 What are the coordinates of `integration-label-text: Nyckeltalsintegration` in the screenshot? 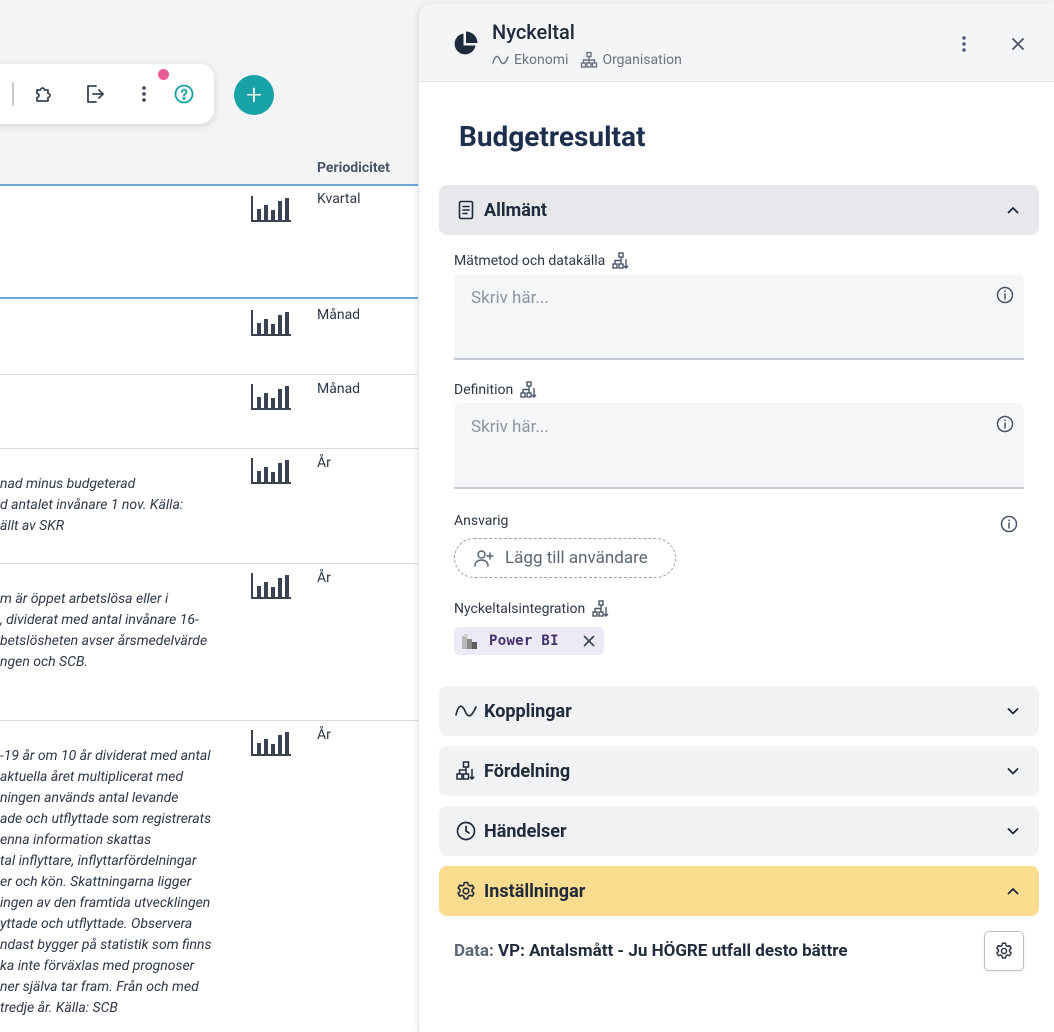 It's located at (520, 609).